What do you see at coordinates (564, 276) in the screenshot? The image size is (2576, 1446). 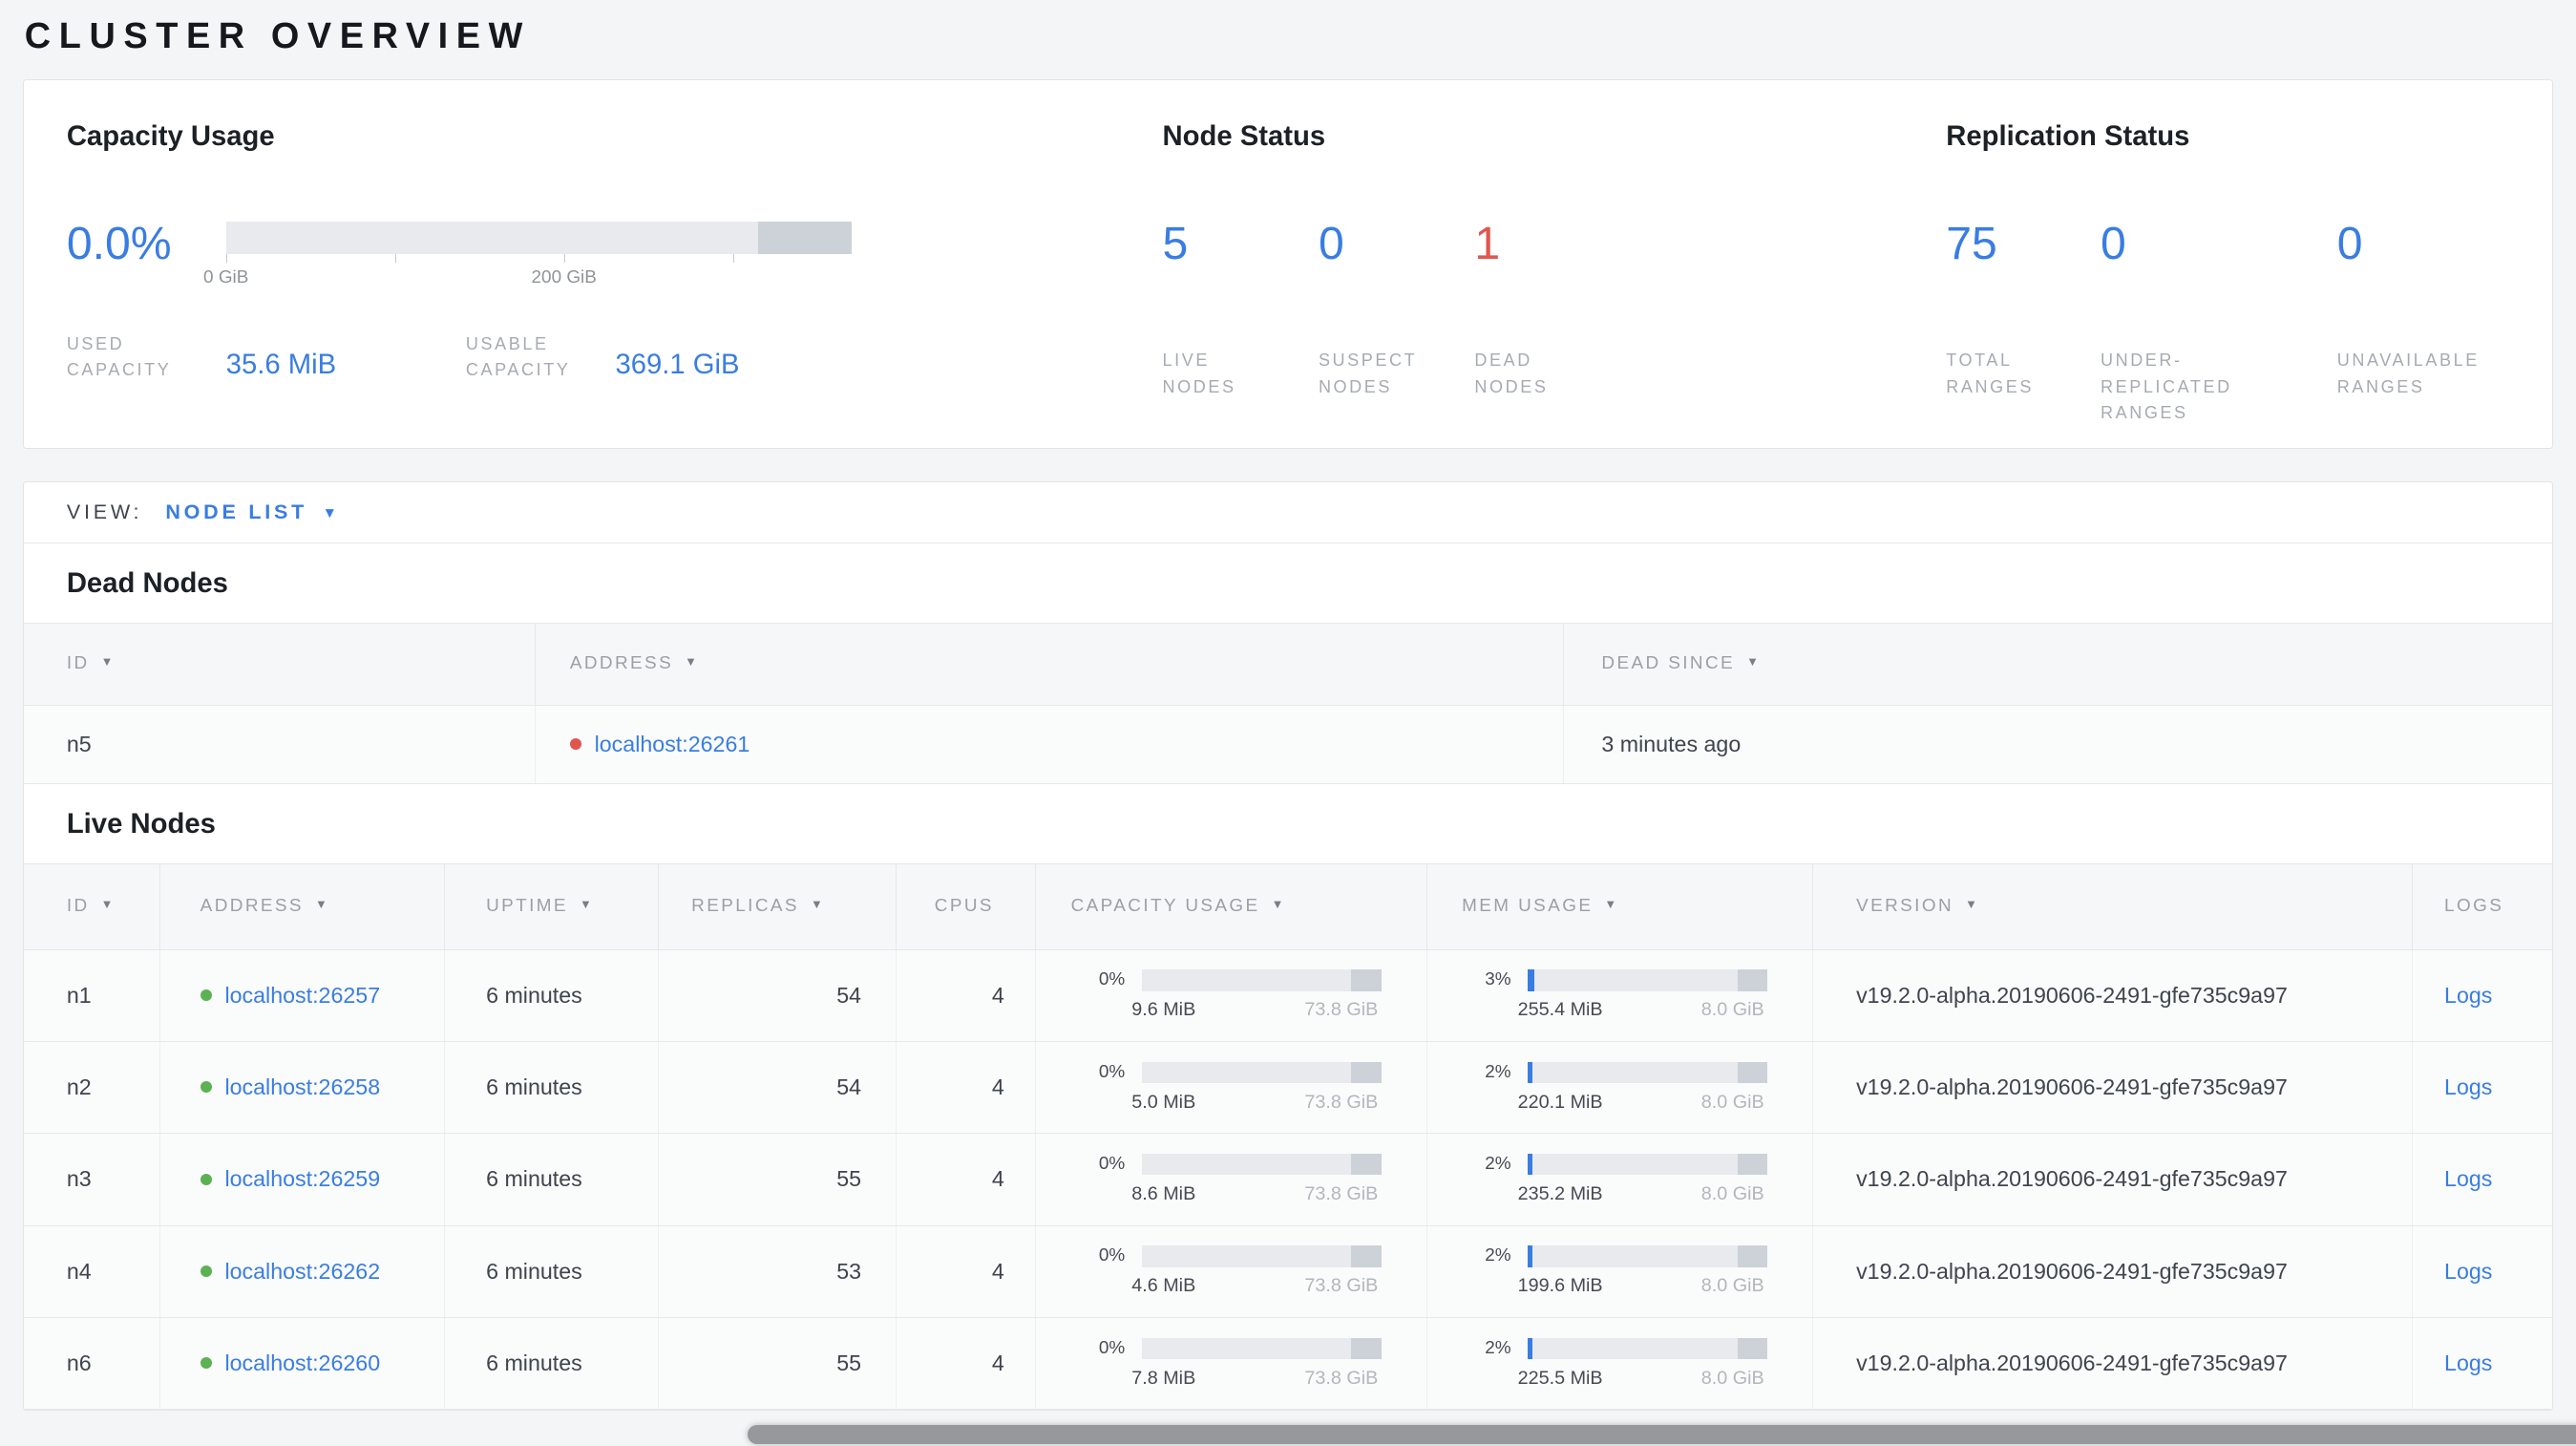 I see `axis-tick-label: 200 GiB` at bounding box center [564, 276].